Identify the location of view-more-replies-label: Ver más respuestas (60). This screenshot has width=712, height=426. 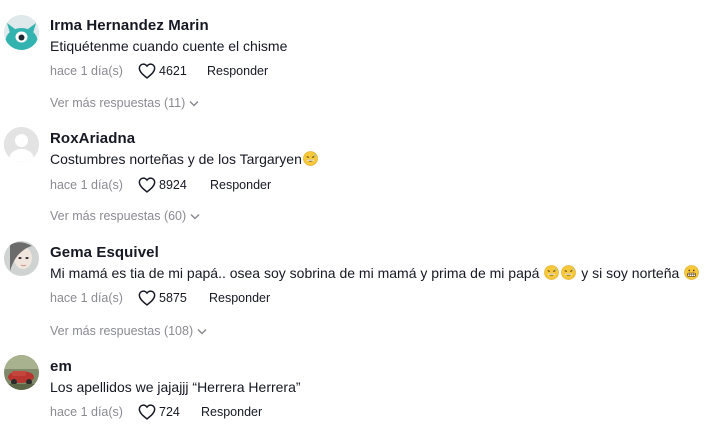
(118, 216).